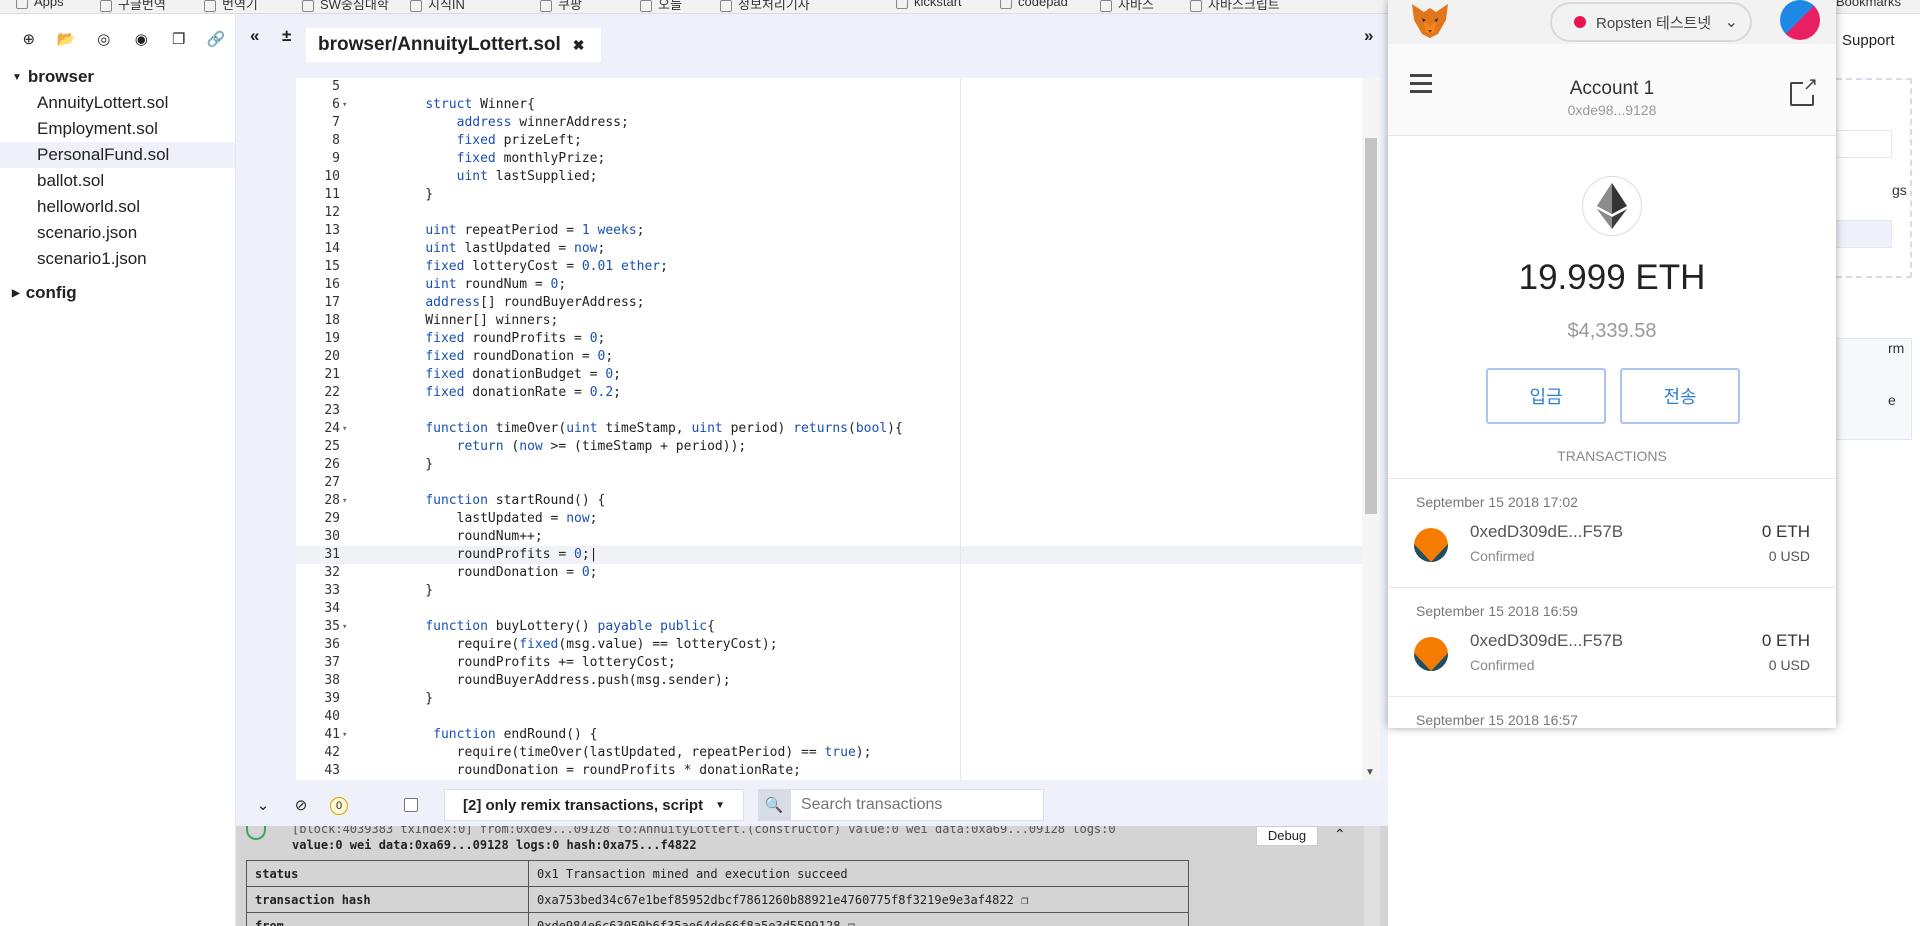  I want to click on chevron-up-icon: ⌃, so click(1340, 834).